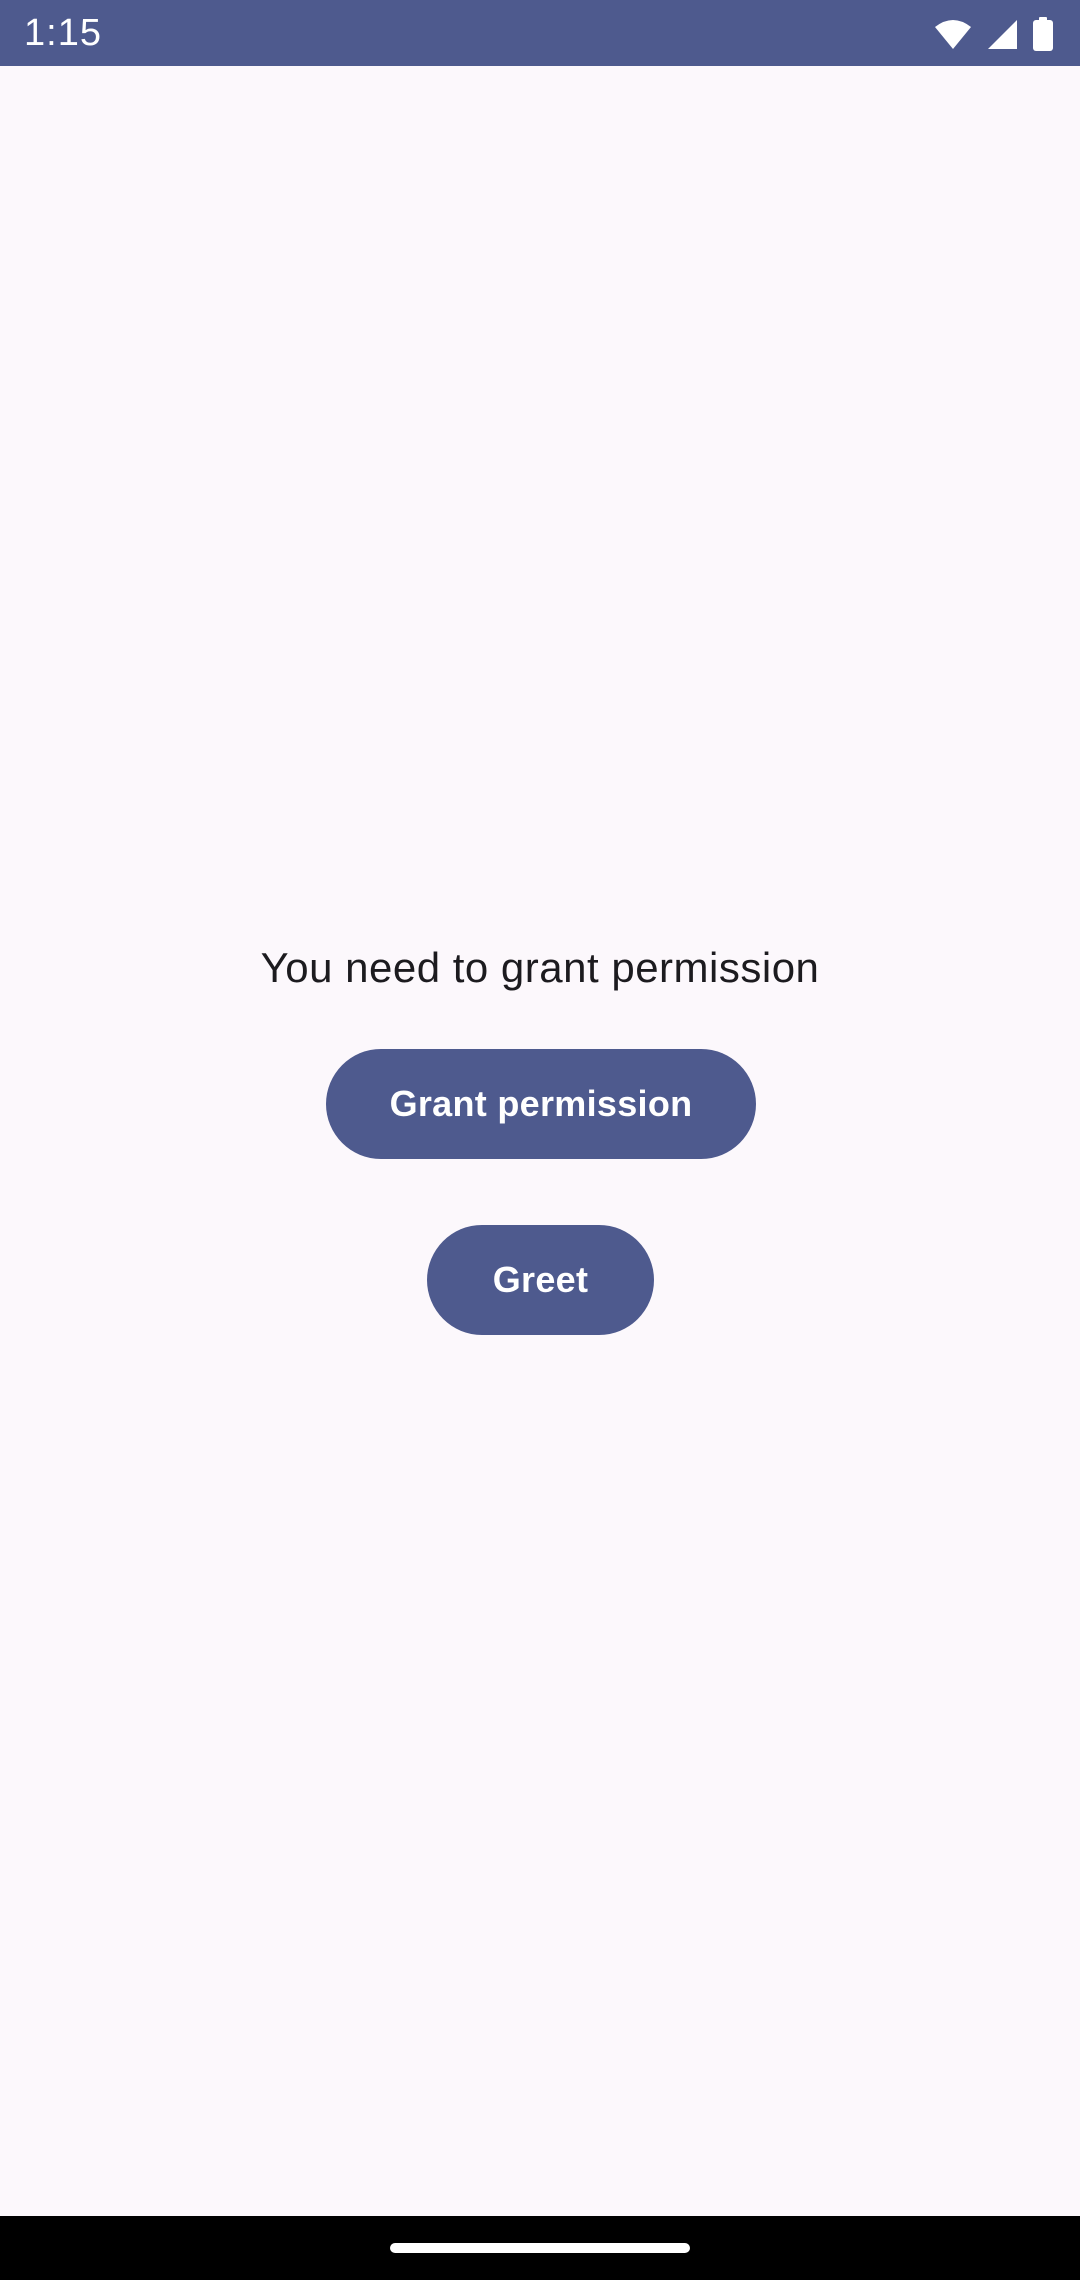 This screenshot has width=1080, height=2280. Describe the element at coordinates (63, 33) in the screenshot. I see `status-time: 1:15` at that location.